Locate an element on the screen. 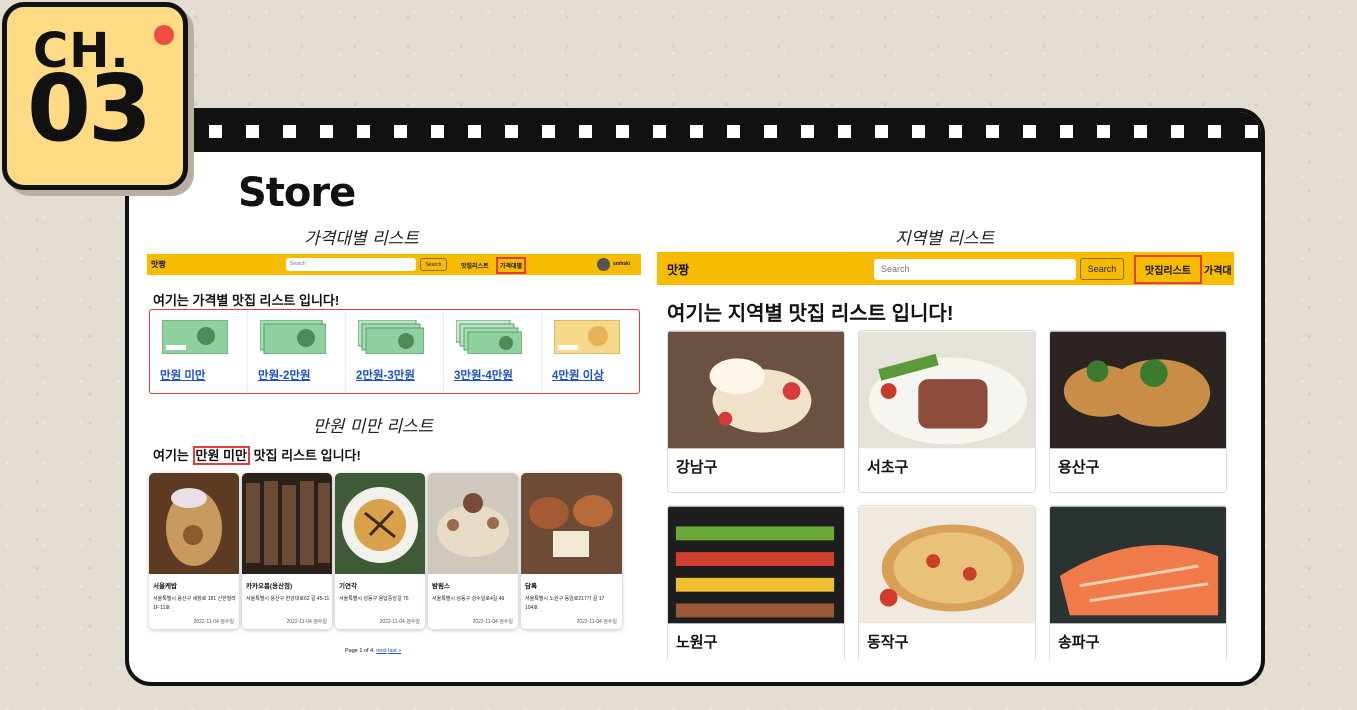  navbar: 맛짱 Search Search 맛집리스트 가격대별 smhski is located at coordinates (394, 264).